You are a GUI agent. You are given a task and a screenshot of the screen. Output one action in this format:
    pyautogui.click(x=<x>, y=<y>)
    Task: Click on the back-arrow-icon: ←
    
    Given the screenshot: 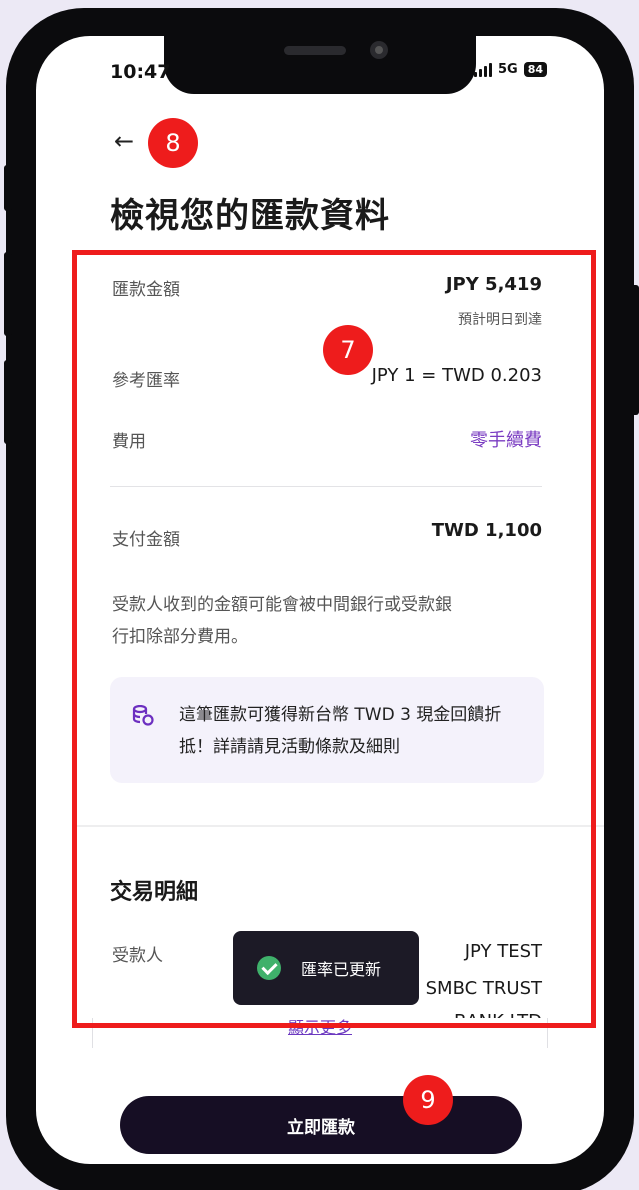 What is the action you would take?
    pyautogui.click(x=124, y=141)
    